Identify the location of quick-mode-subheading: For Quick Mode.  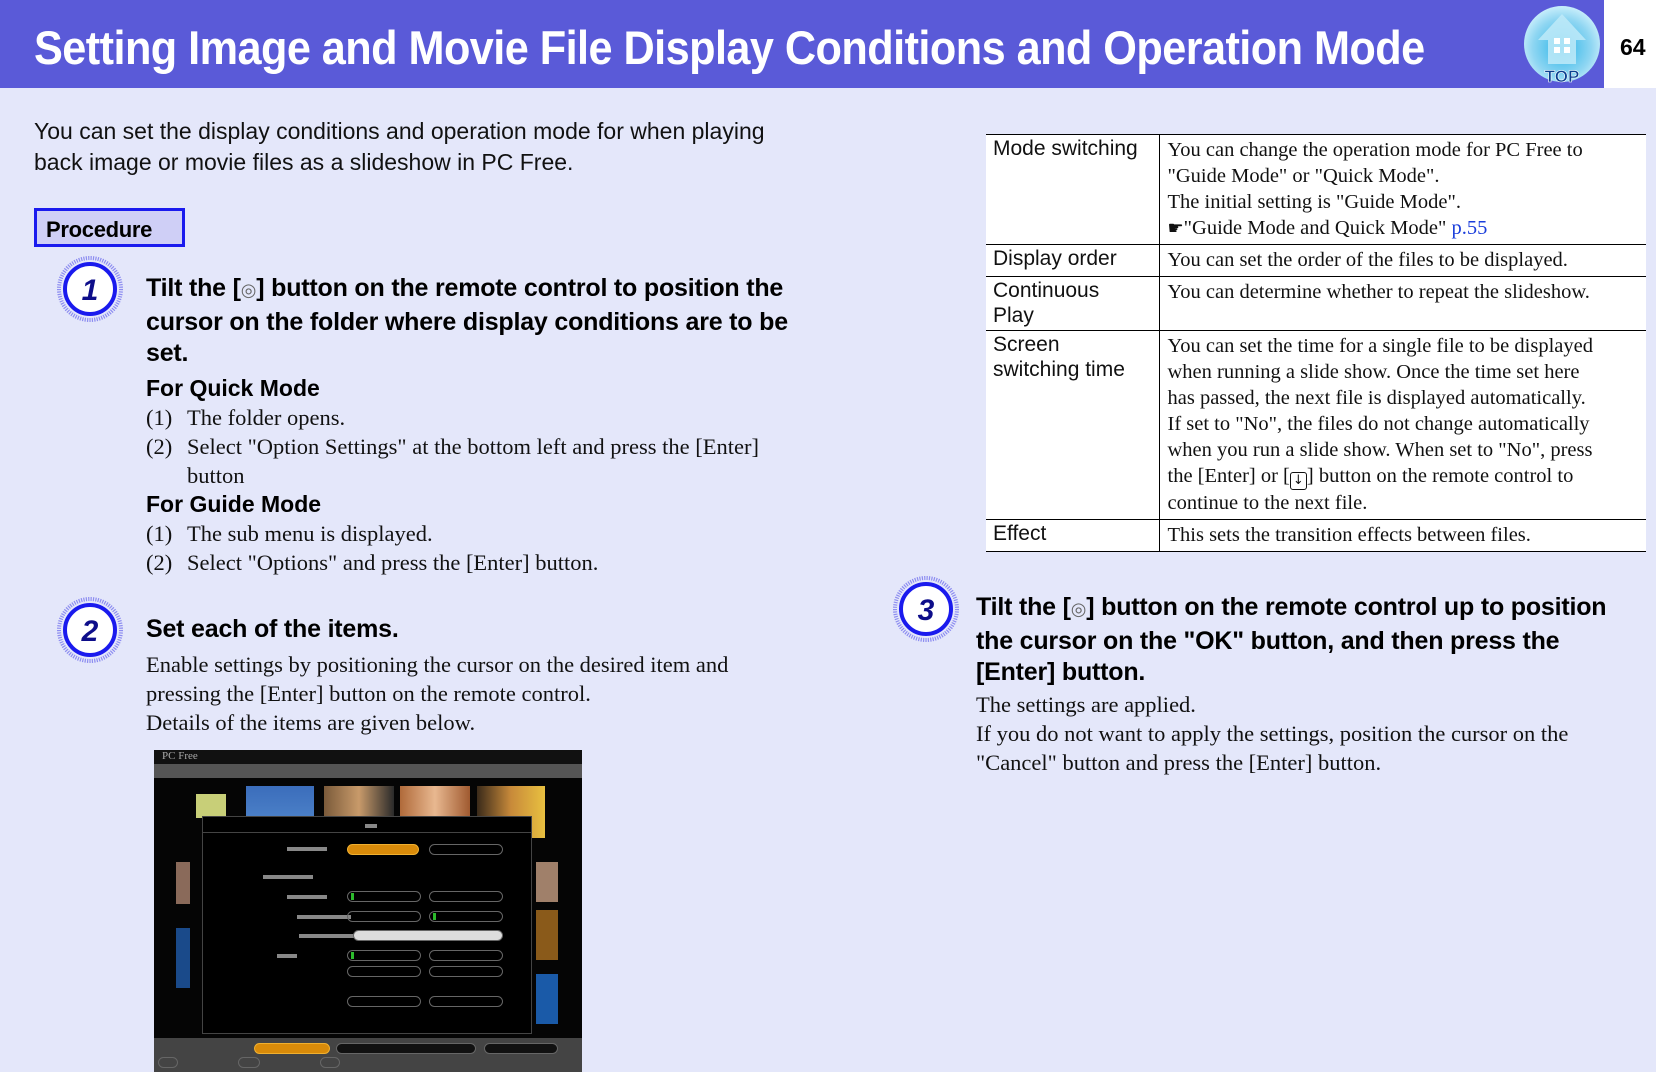
(233, 388).